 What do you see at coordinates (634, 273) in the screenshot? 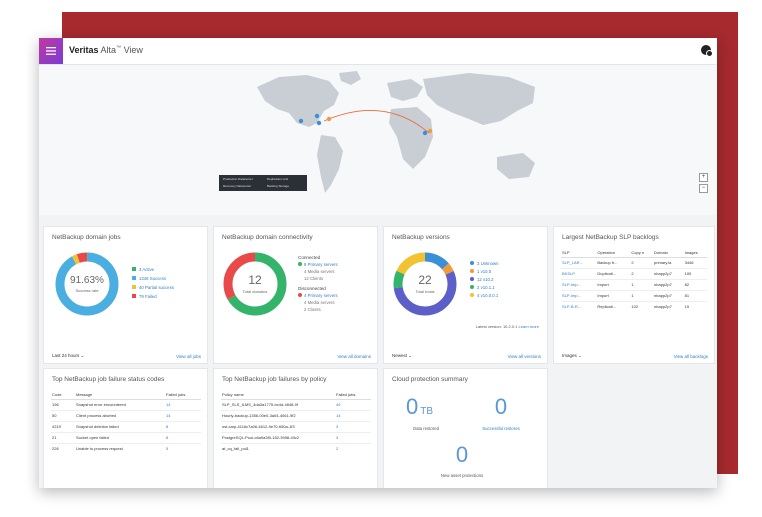
I see `table-row: BKSLP Duplicati... 2 nbapp2p7 100` at bounding box center [634, 273].